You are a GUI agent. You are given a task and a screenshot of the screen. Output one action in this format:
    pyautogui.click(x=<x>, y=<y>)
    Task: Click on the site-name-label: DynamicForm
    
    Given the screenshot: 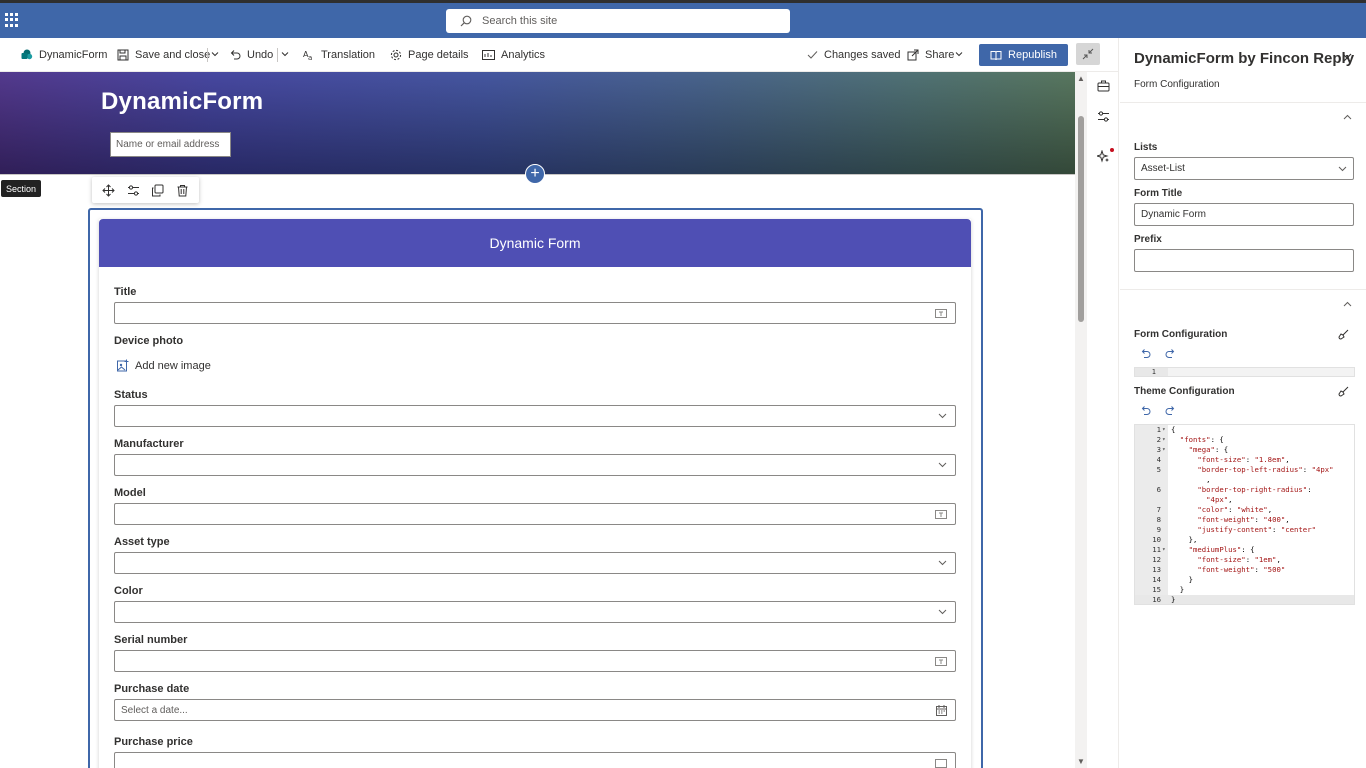 What is the action you would take?
    pyautogui.click(x=73, y=55)
    